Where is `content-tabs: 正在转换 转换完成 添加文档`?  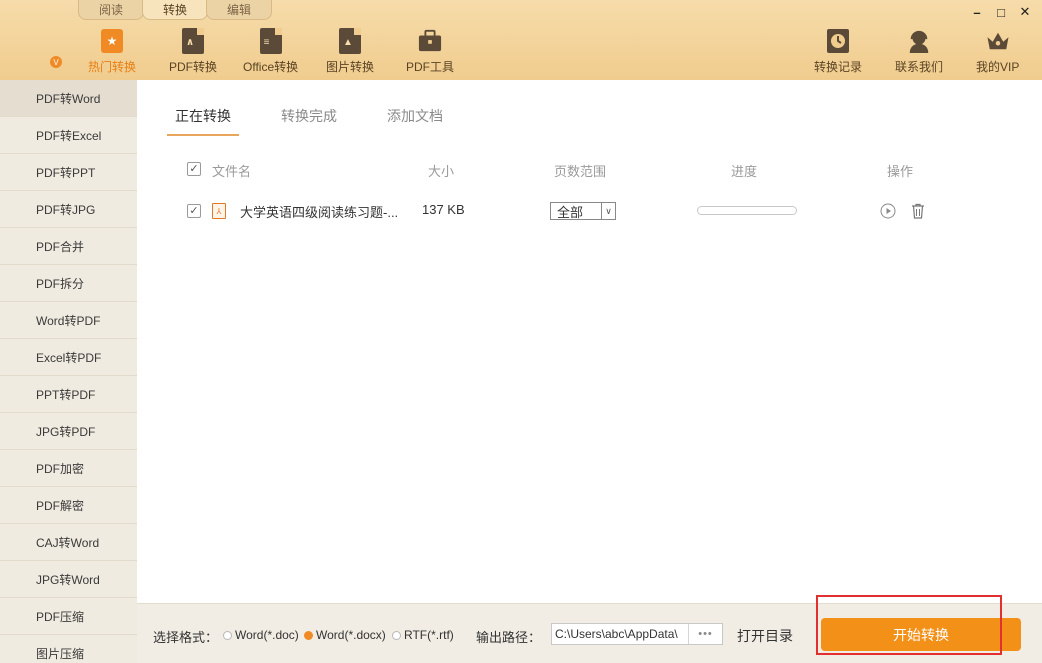
content-tabs: 正在转换 转换完成 添加文档 is located at coordinates (309, 121).